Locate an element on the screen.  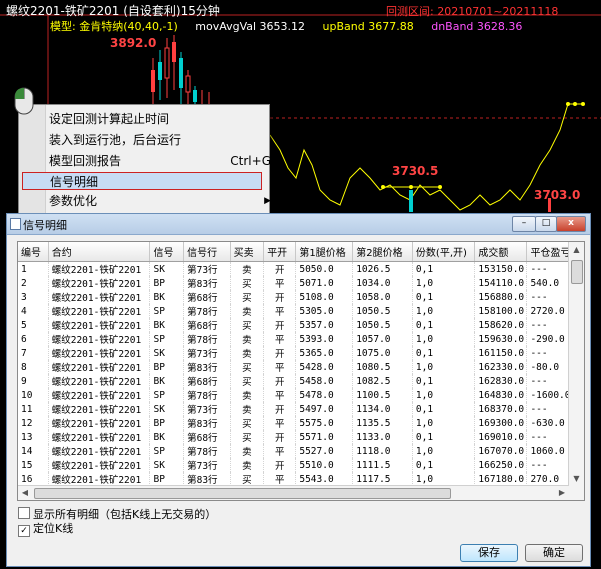
locate-kline-checkbox-row: ✓ 定位K线 is located at coordinates (45, 528).